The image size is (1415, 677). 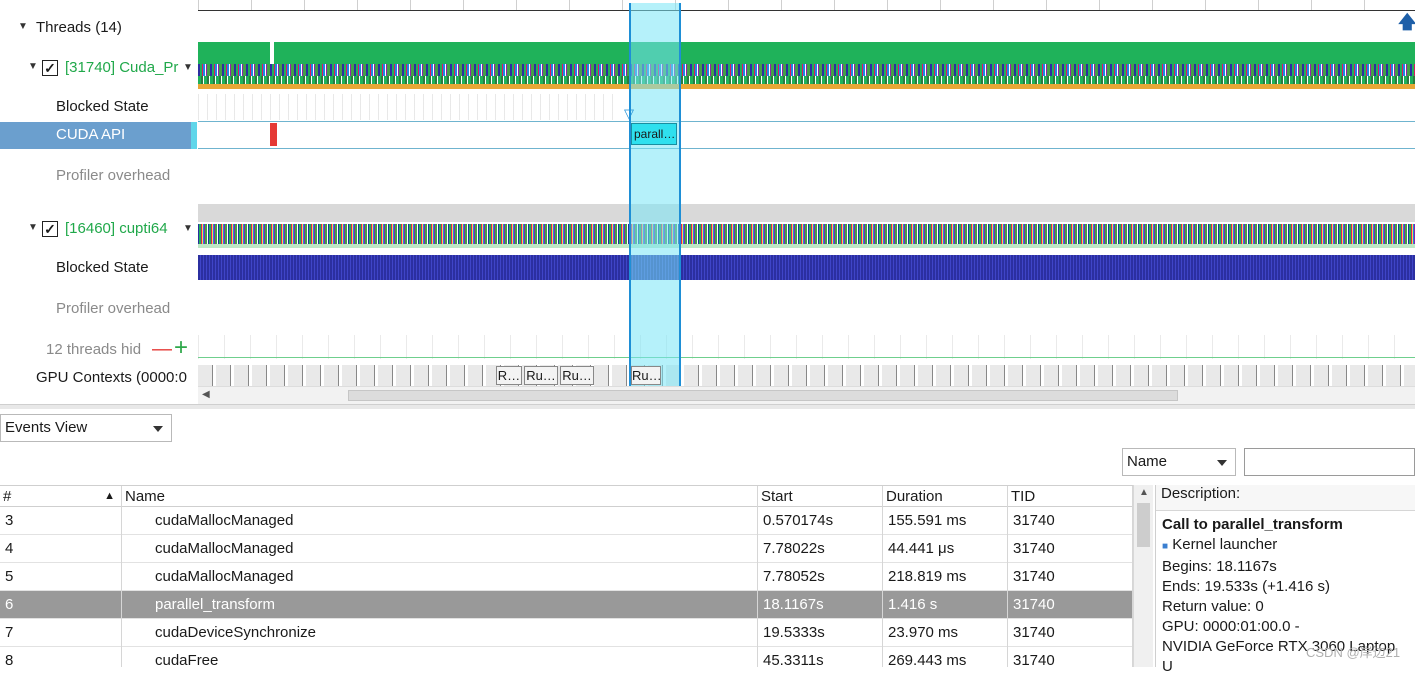 I want to click on cell-start: 7.78052s, so click(x=820, y=577).